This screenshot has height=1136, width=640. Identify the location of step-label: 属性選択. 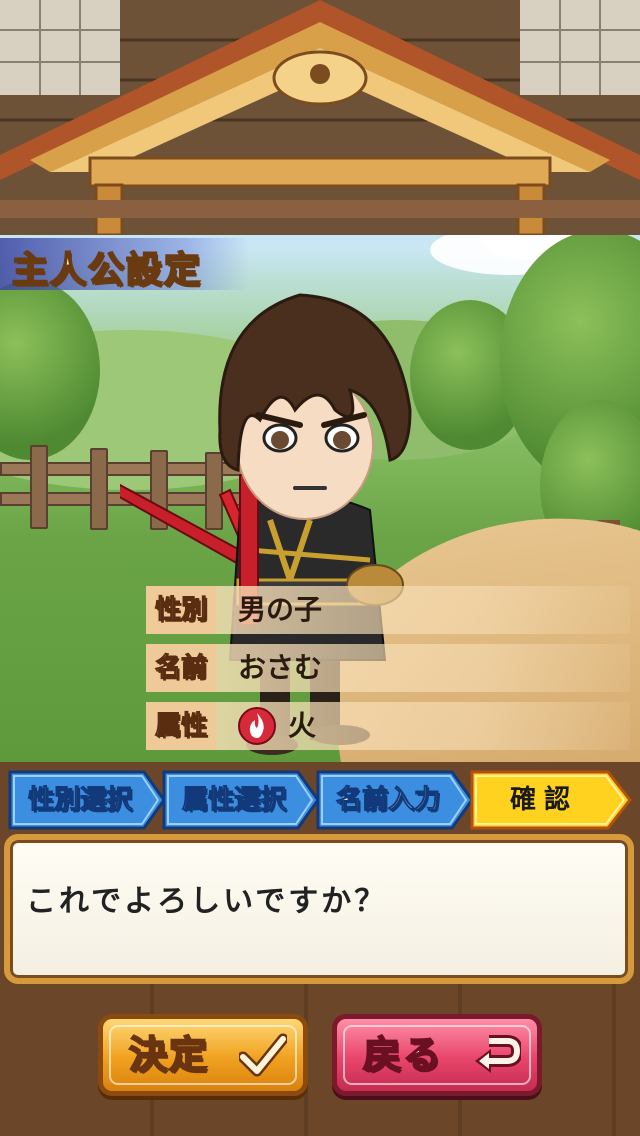
(233, 800).